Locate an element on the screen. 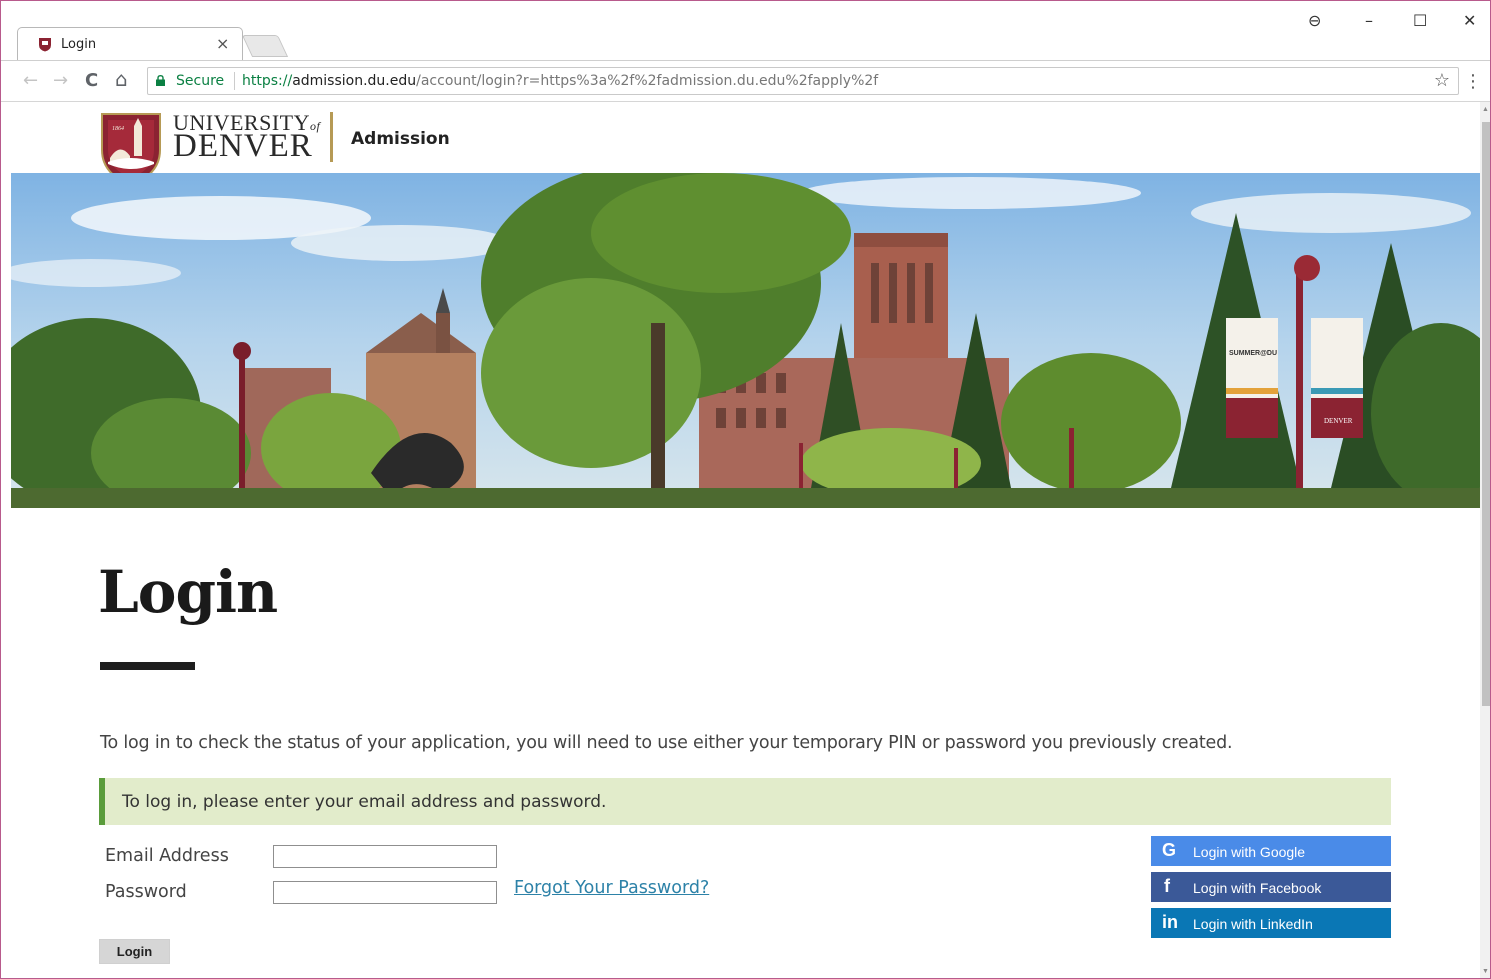 This screenshot has height=979, width=1491. forward-icon: → is located at coordinates (60, 80).